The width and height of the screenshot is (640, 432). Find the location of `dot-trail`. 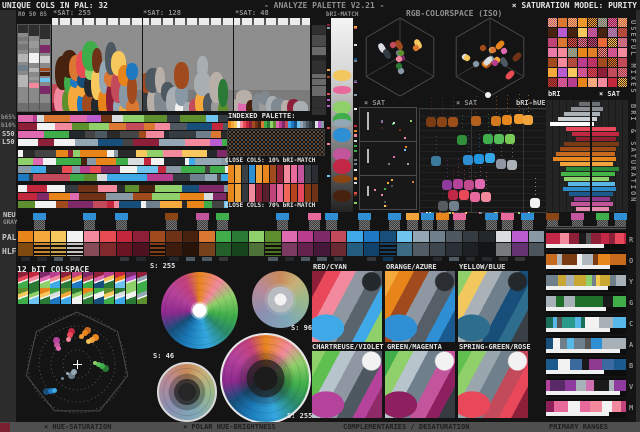

dot-trail is located at coordinates (499, 124).